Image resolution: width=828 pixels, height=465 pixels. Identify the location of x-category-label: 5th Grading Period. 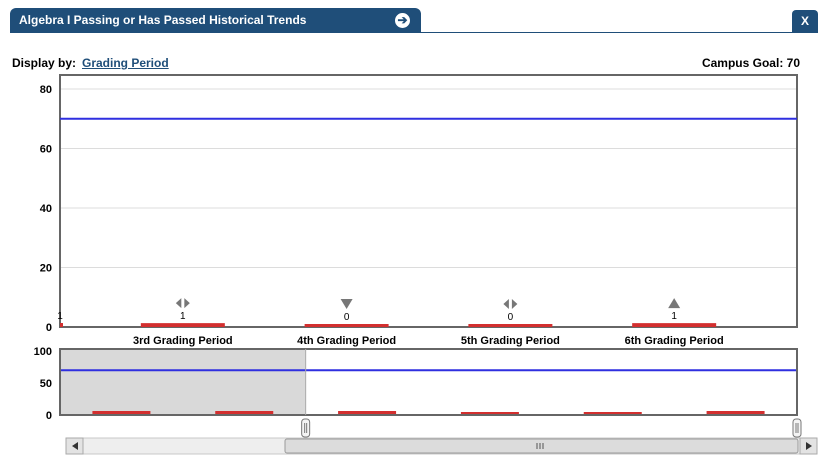
(510, 341).